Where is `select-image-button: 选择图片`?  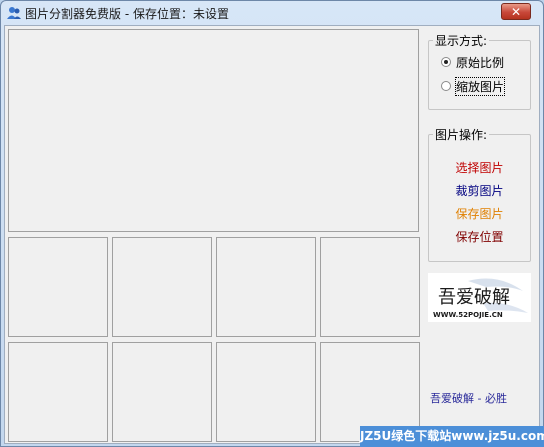 select-image-button: 选择图片 is located at coordinates (479, 167).